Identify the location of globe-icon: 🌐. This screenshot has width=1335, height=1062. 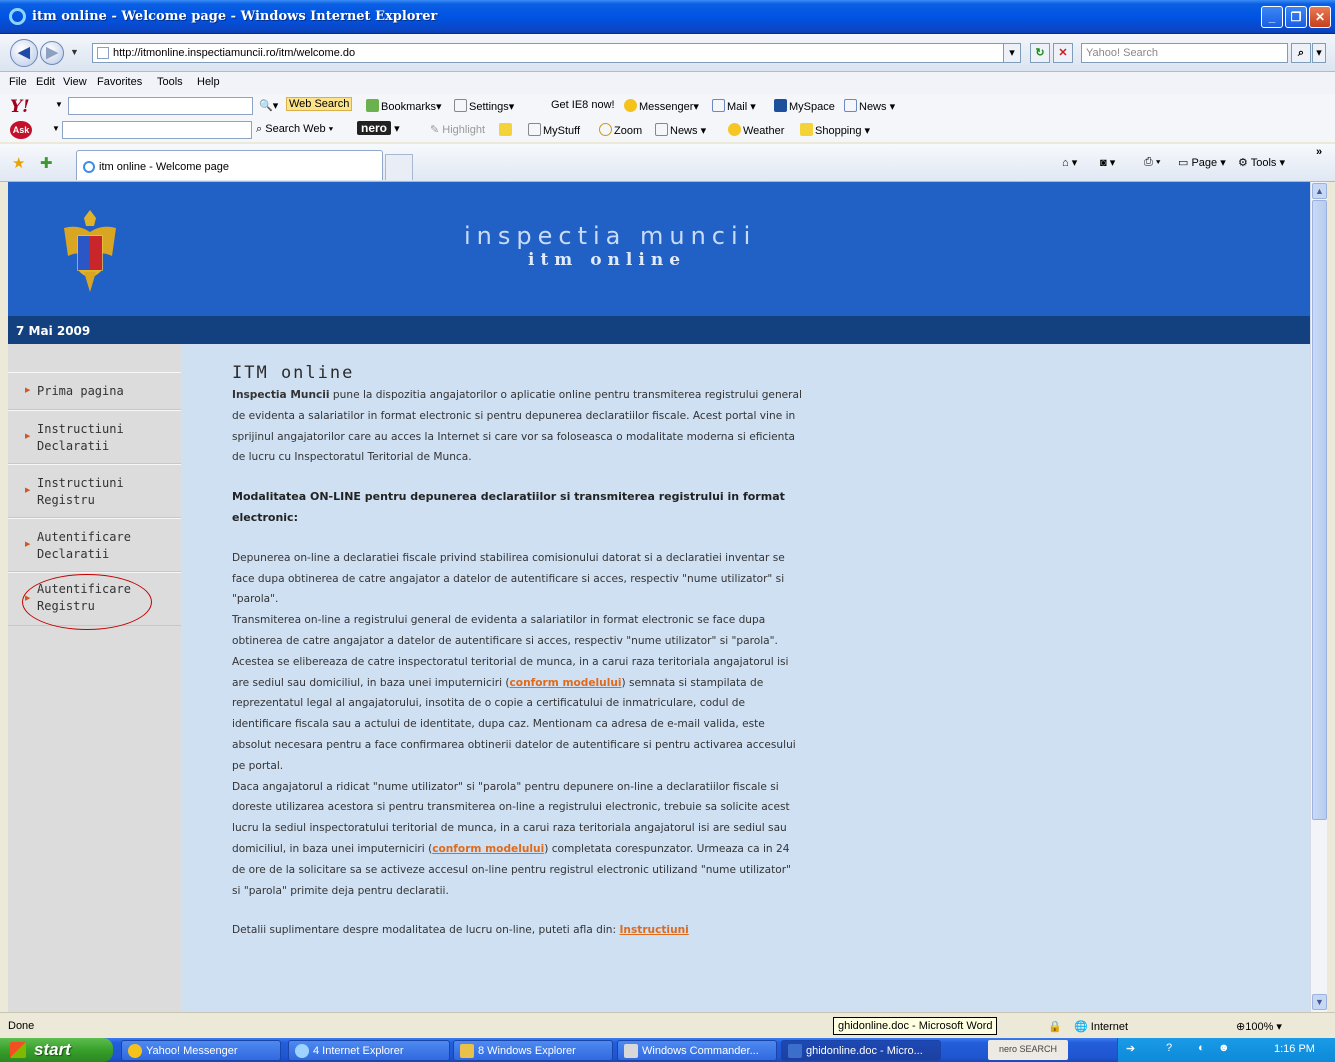
(1081, 1027).